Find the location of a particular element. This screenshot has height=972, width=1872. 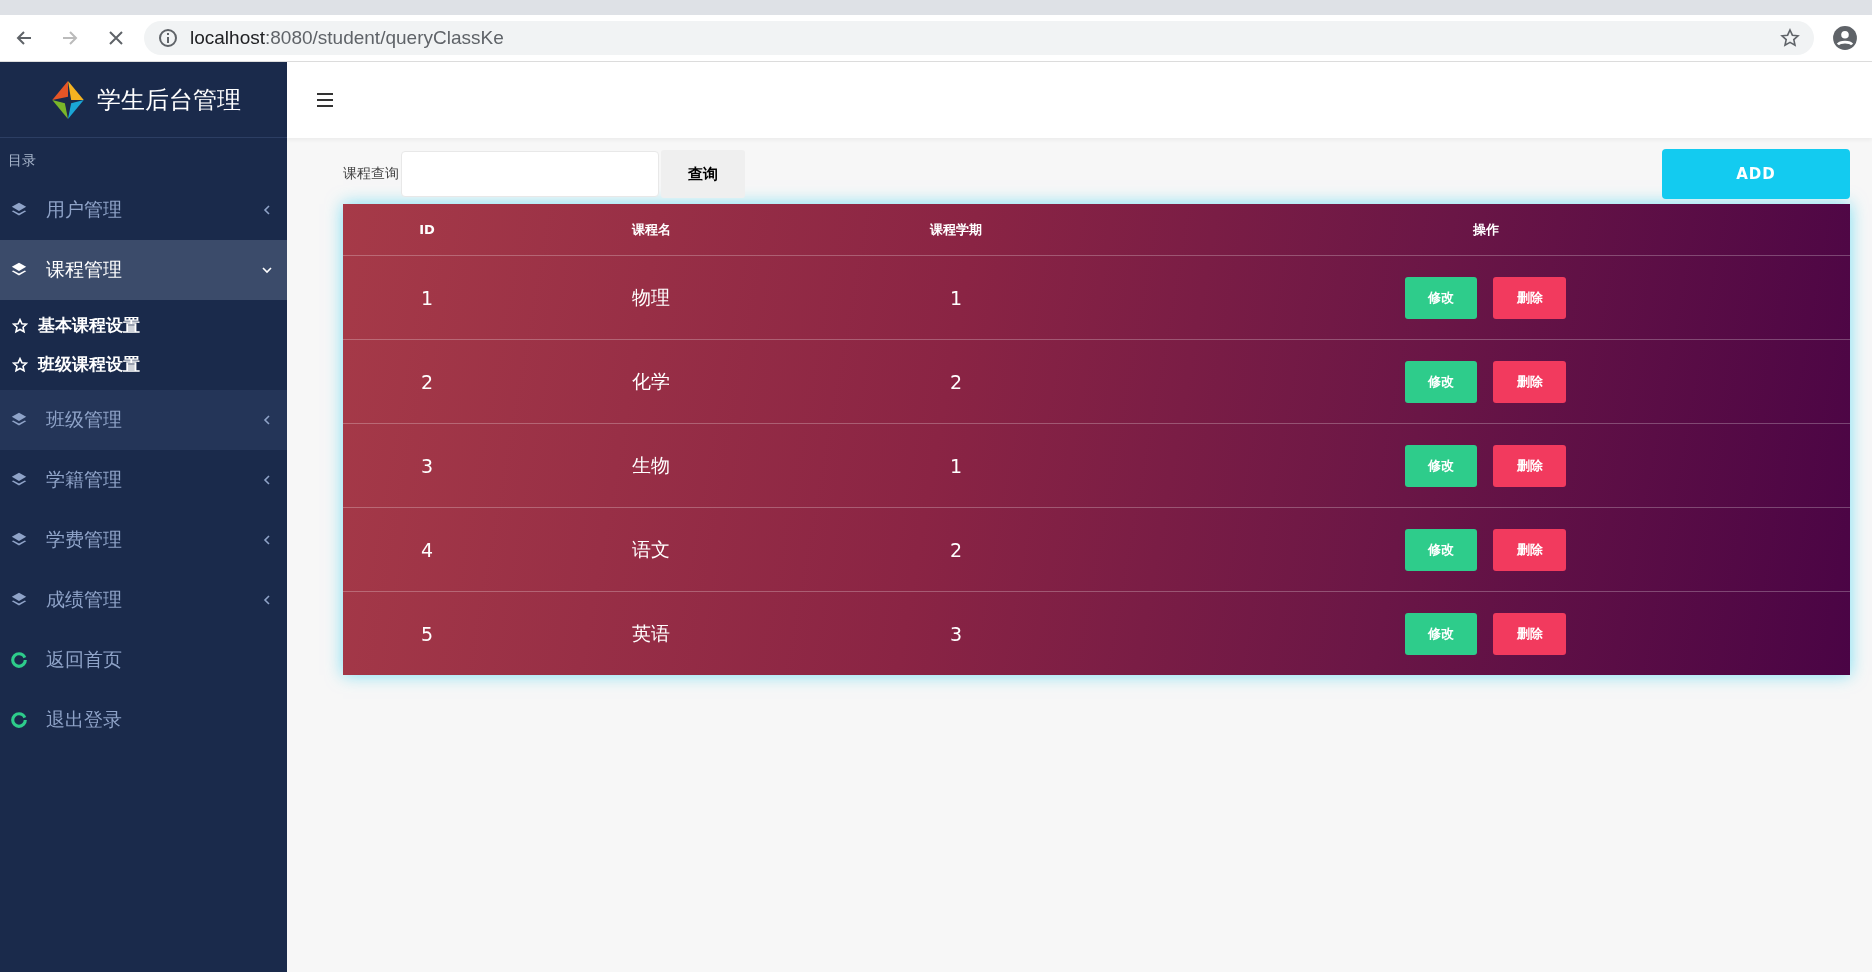

table-cell-text: 物理 is located at coordinates (651, 297).